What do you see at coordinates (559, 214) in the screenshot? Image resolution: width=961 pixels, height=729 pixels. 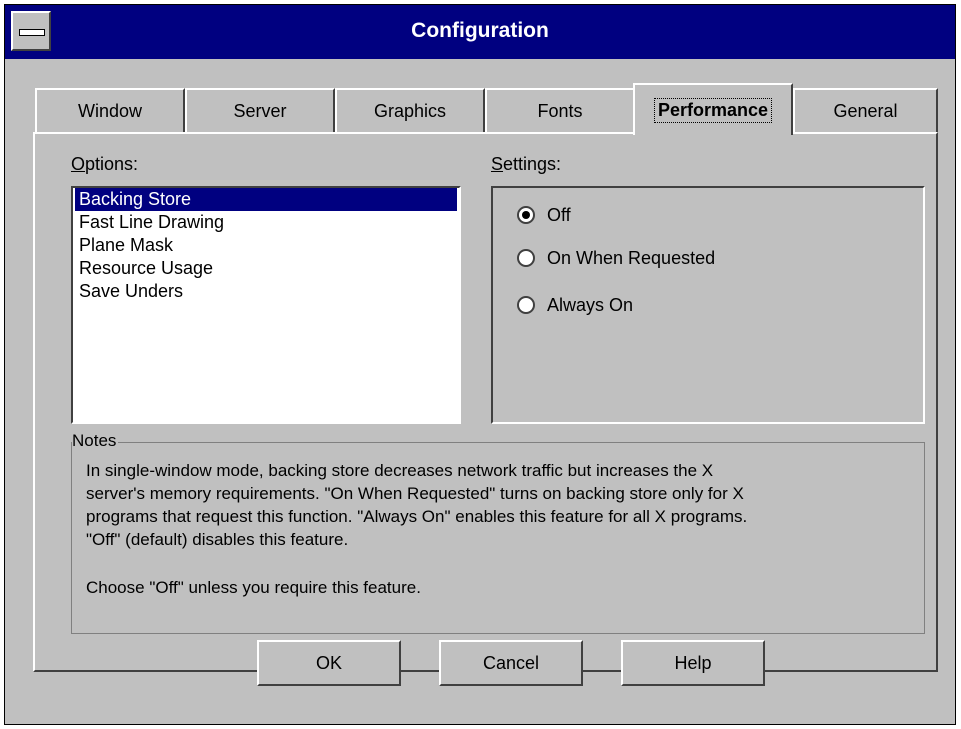 I see `radio-label: Off` at bounding box center [559, 214].